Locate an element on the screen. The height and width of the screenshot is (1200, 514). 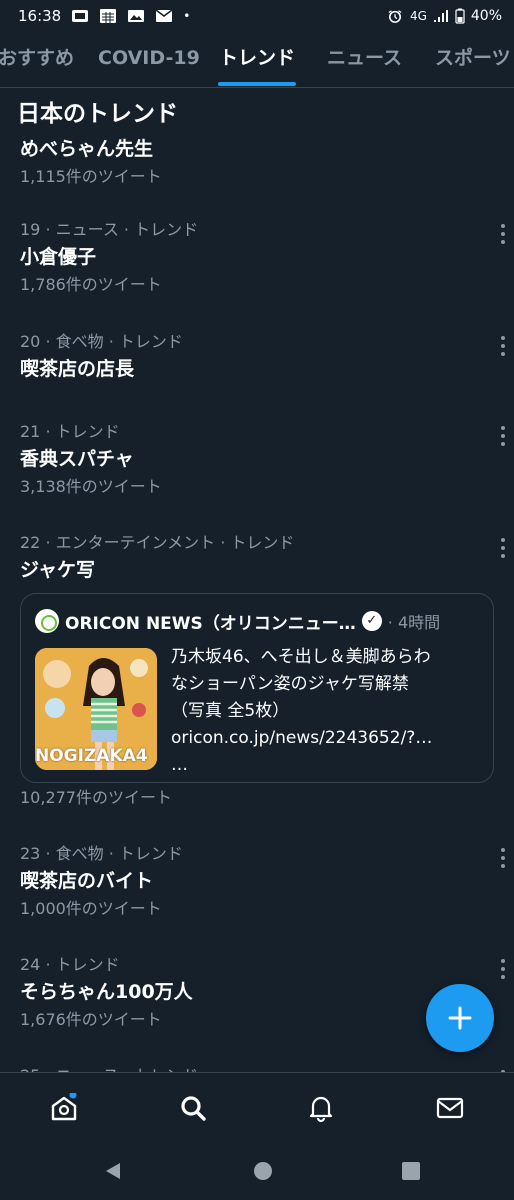
trend-item: 20 · 食べ物 · トレンド 喫茶店の店長 is located at coordinates (260, 357).